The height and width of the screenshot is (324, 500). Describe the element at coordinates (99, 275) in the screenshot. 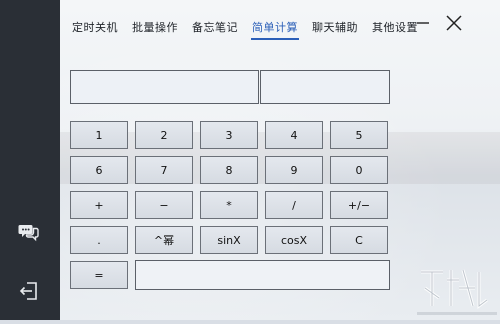

I see `key-equals: =` at that location.